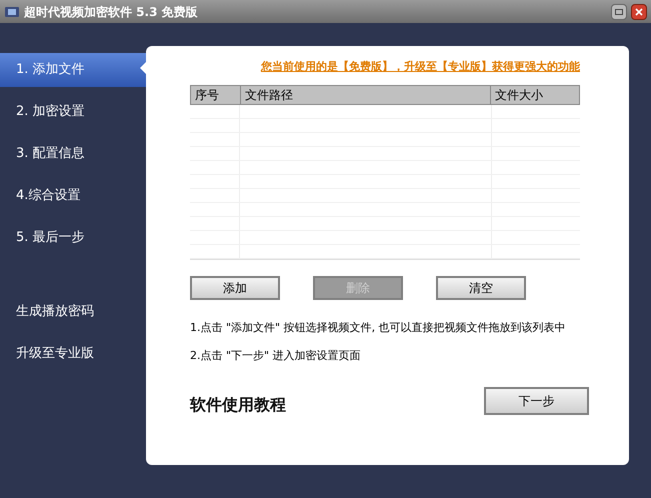 The image size is (651, 498). What do you see at coordinates (216, 95) in the screenshot?
I see `column-header: 序号` at bounding box center [216, 95].